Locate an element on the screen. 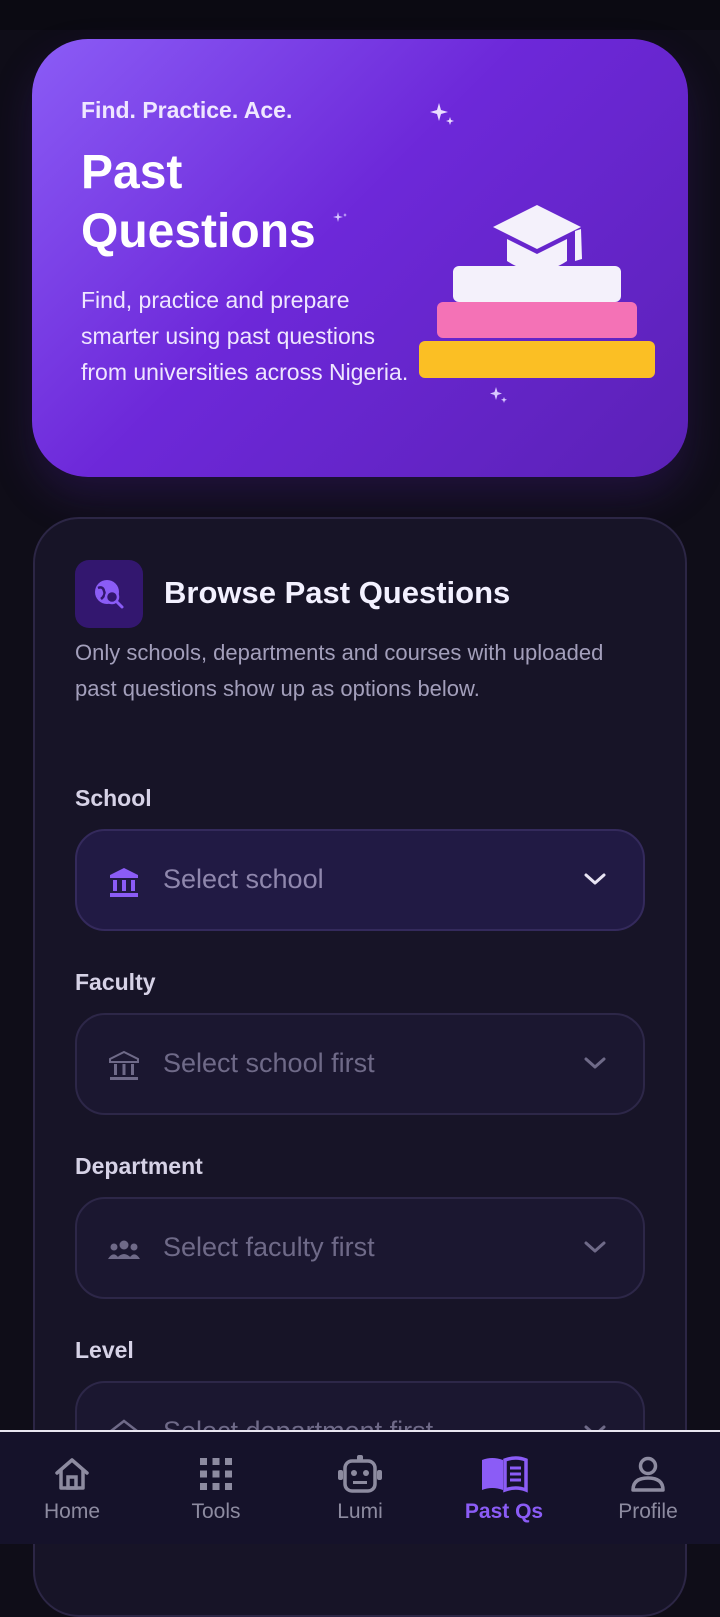  nav-item-tools: Tools is located at coordinates (216, 1488).